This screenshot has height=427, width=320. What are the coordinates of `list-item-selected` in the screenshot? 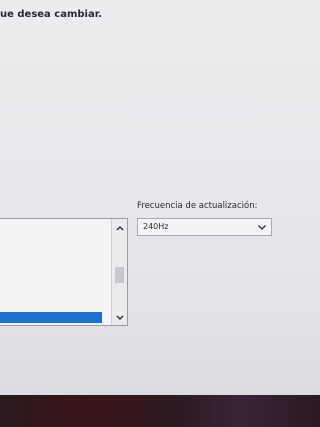 It's located at (51, 317).